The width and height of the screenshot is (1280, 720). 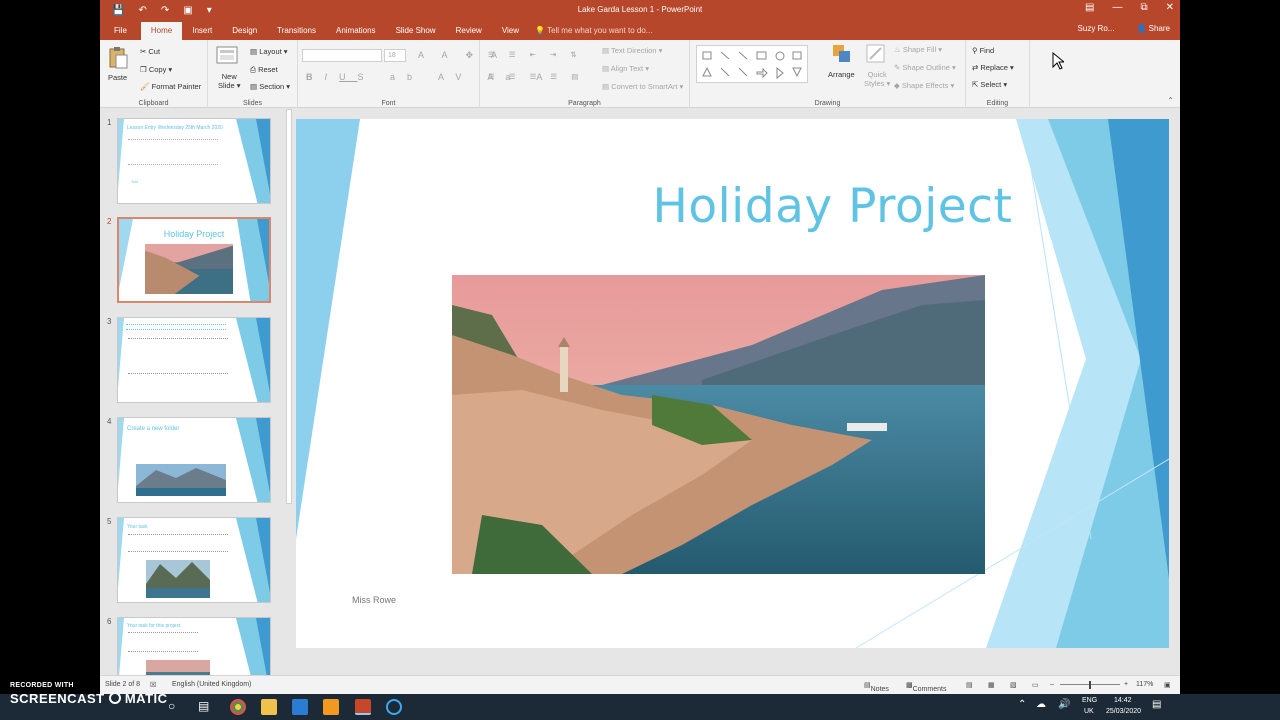 I want to click on shape-effects-button: ◆ Shape Effects ▾, so click(x=924, y=85).